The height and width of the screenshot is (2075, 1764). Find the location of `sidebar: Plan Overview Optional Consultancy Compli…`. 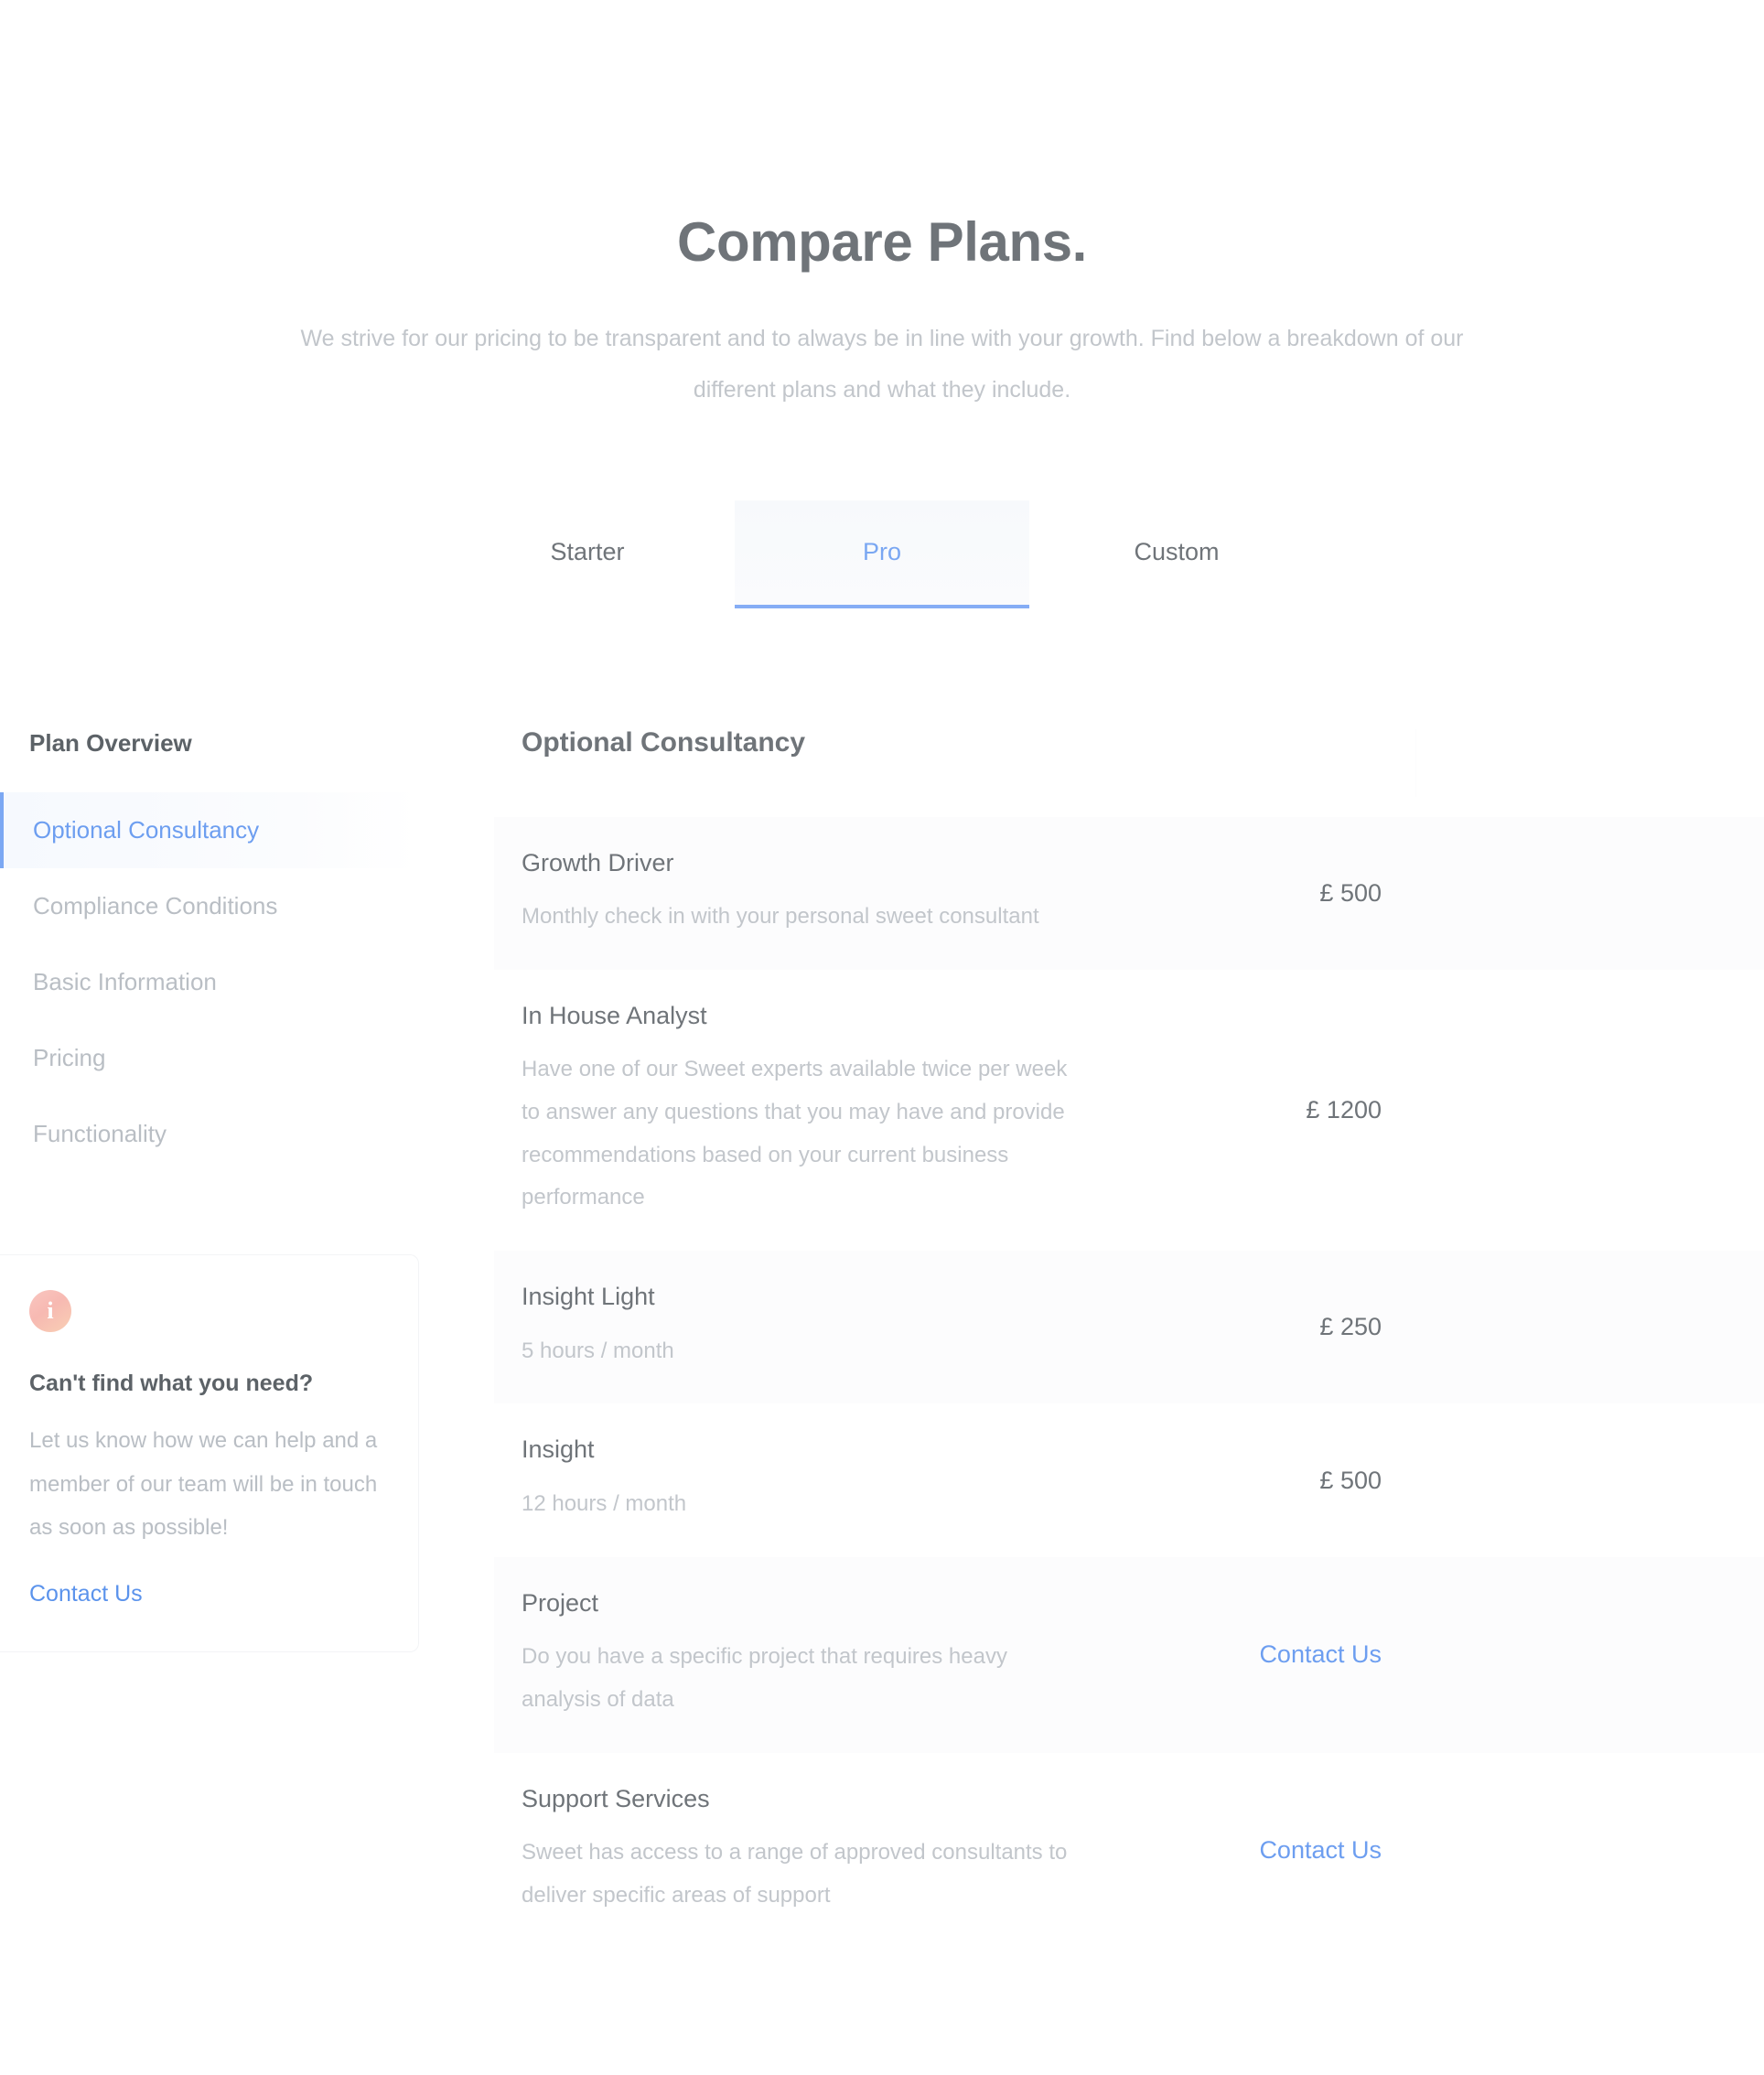

sidebar: Plan Overview Optional Consultancy Compli… is located at coordinates (247, 1190).